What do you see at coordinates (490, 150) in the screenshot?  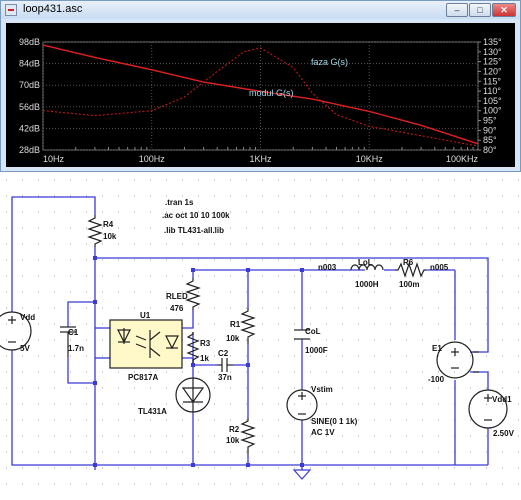 I see `y-right-tick-label: 80°` at bounding box center [490, 150].